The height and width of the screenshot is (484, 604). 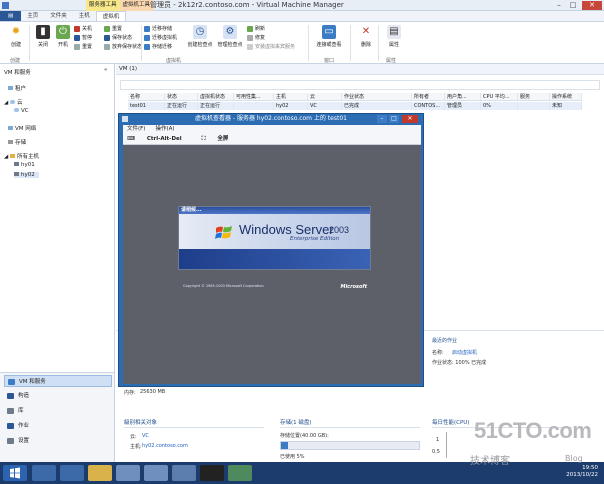 What do you see at coordinates (146, 96) in the screenshot?
I see `col-name: 名称` at bounding box center [146, 96].